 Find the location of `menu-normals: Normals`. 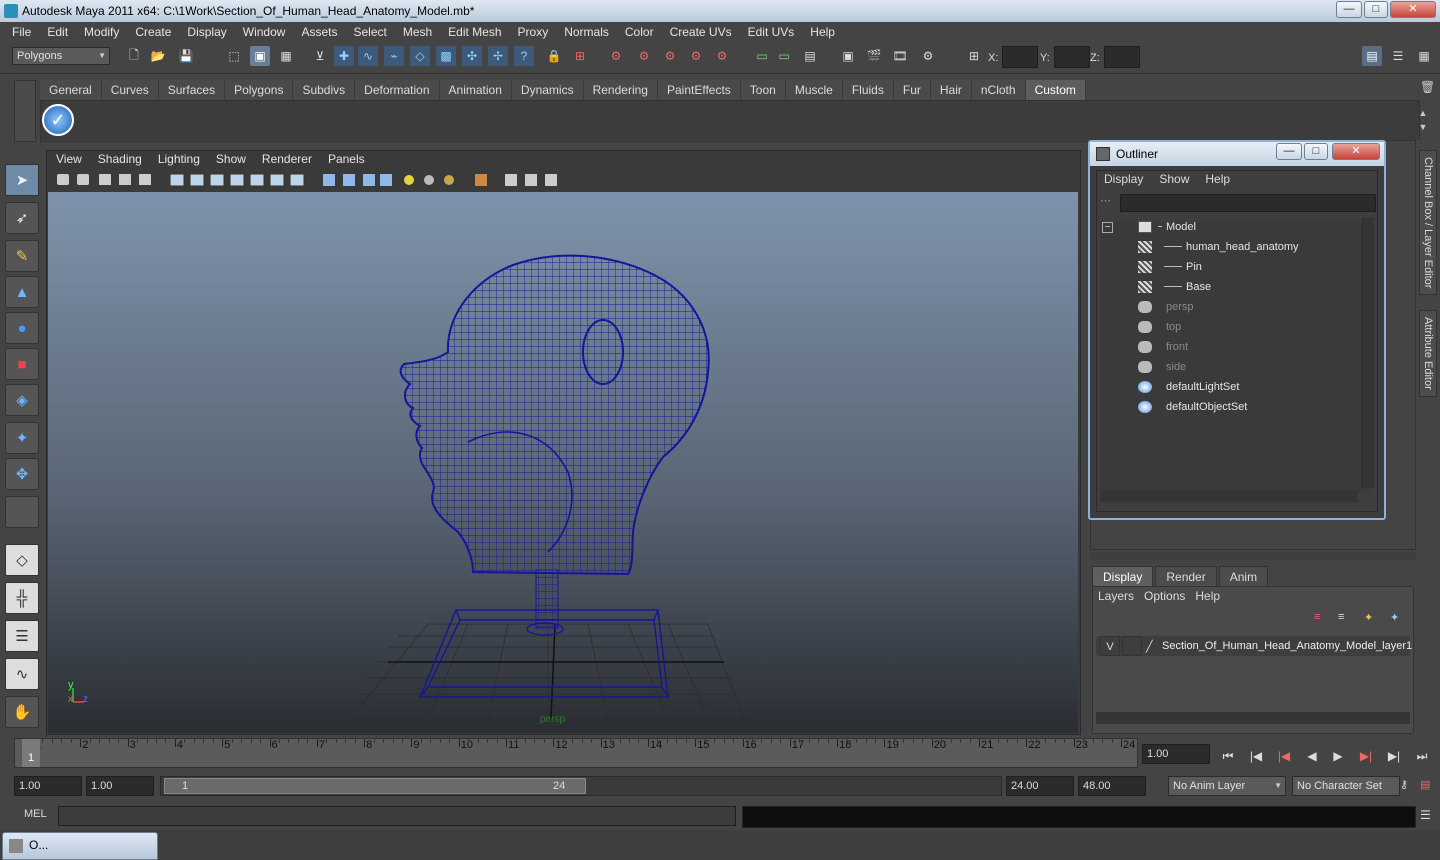

menu-normals: Normals is located at coordinates (586, 32).